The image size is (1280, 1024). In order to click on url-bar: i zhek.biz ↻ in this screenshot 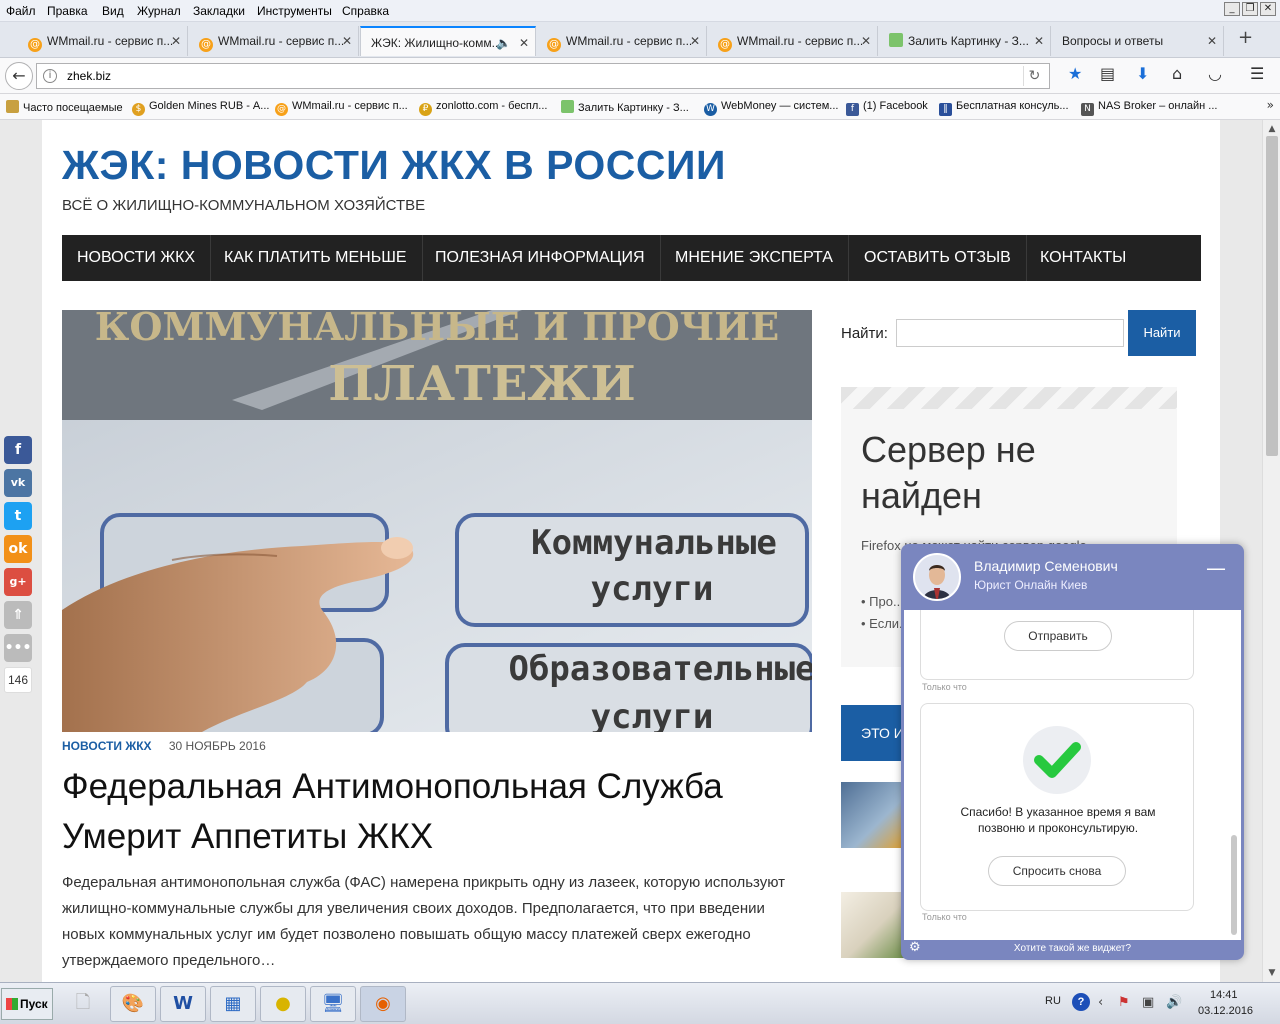, I will do `click(543, 76)`.